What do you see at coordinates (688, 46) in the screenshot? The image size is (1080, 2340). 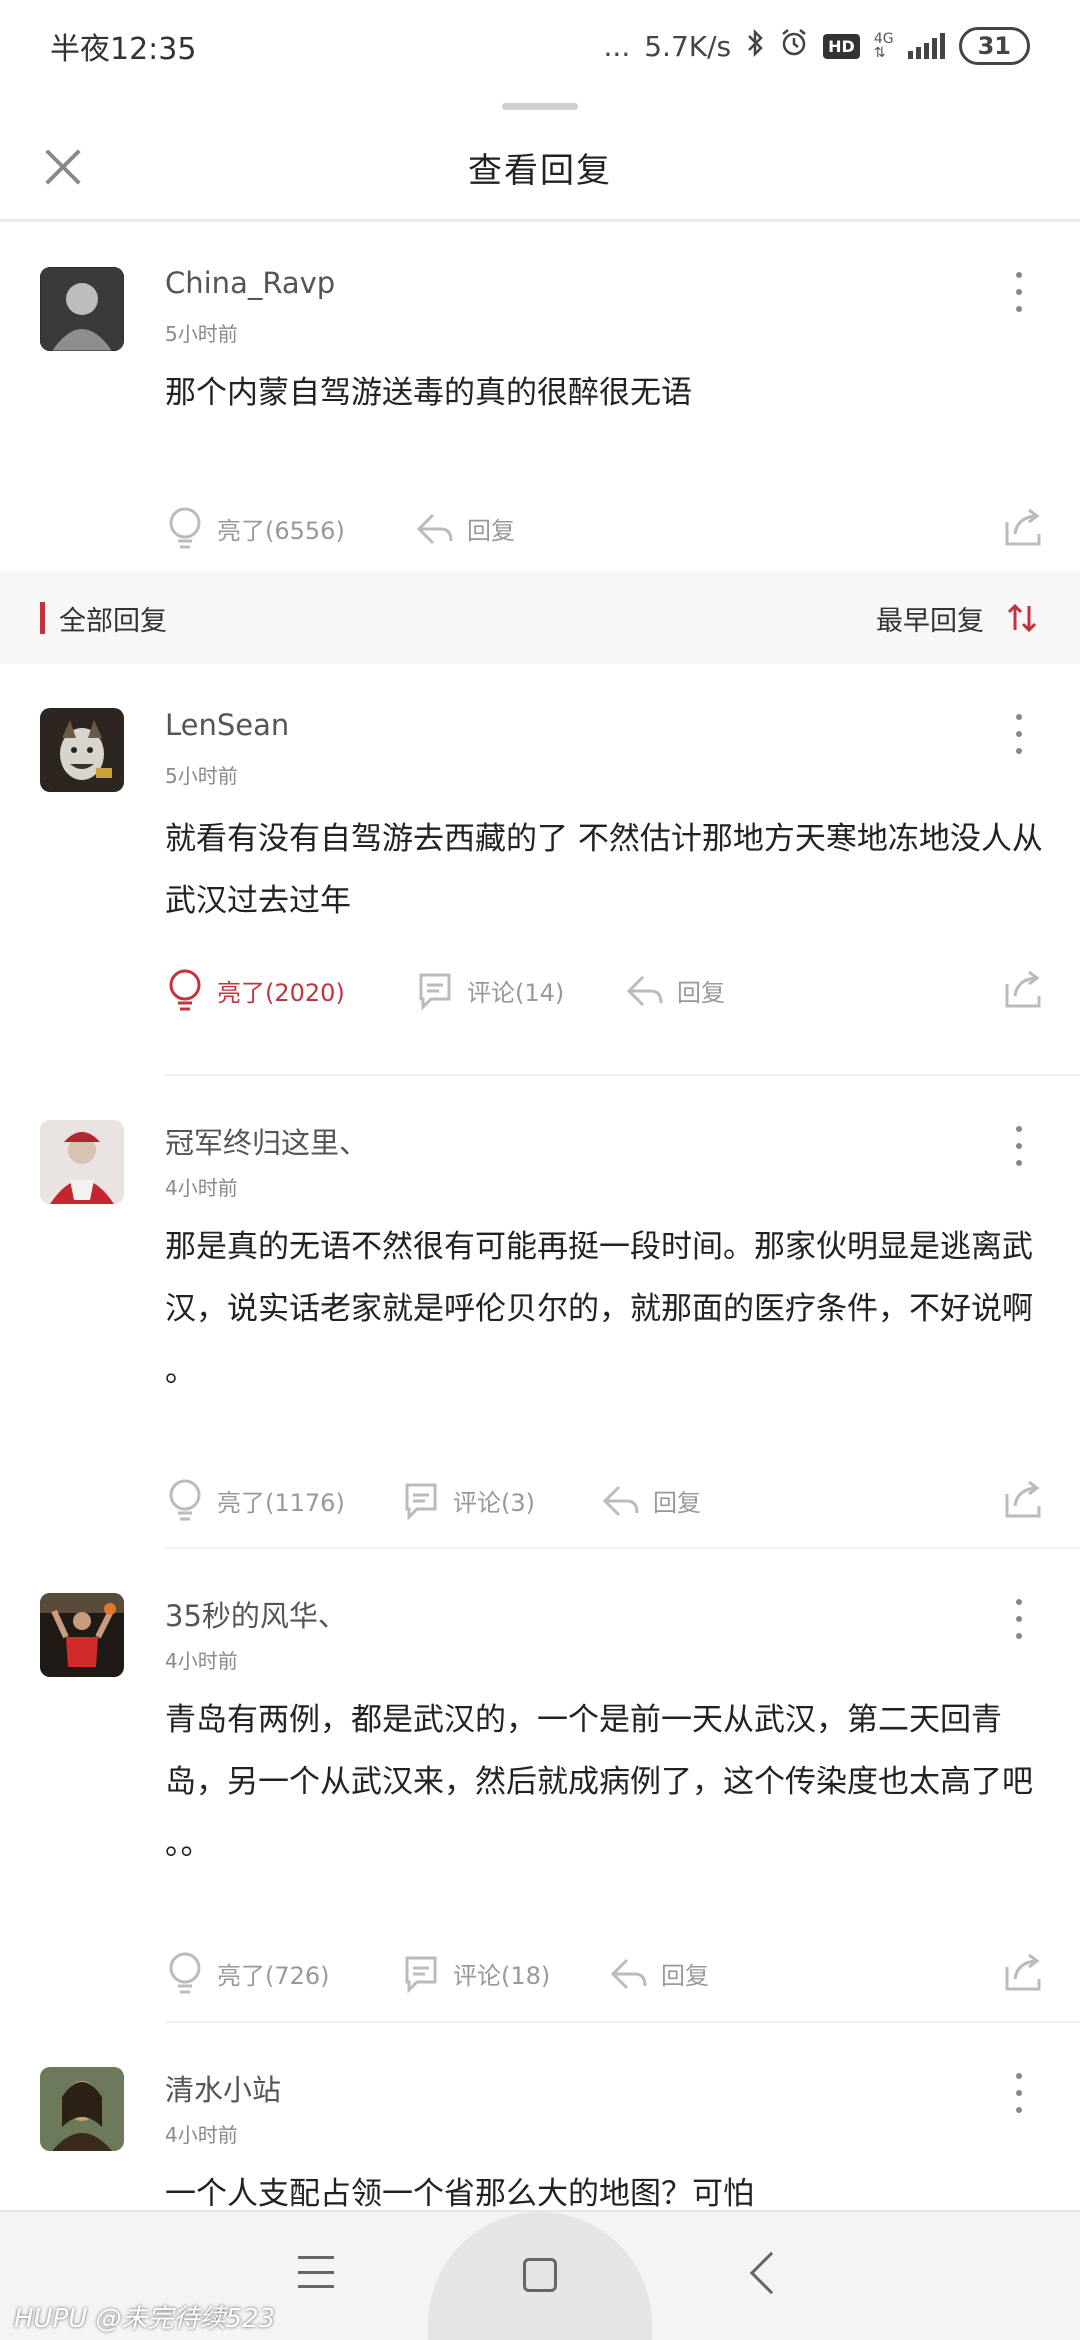 I see `network-speed: 5.7K/s` at bounding box center [688, 46].